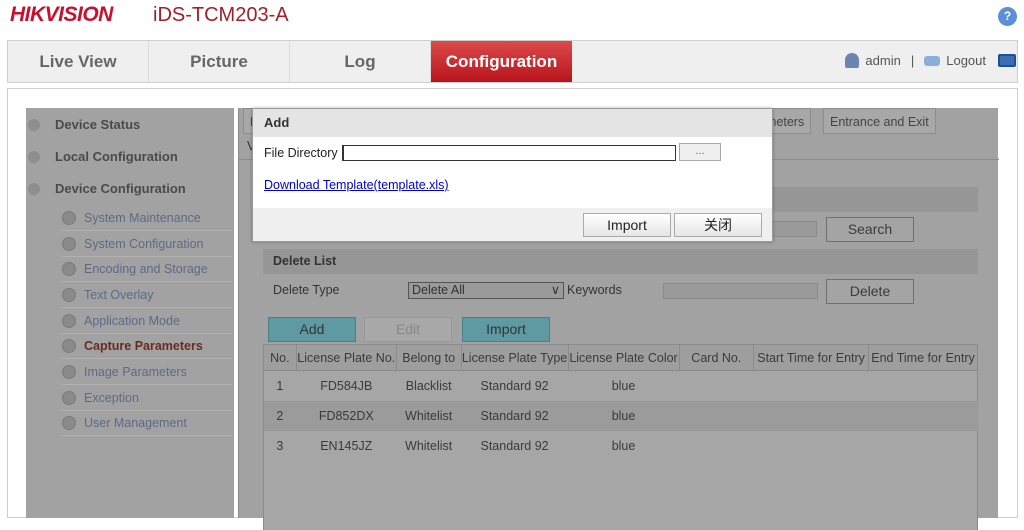  I want to click on column-header: Card No., so click(716, 357).